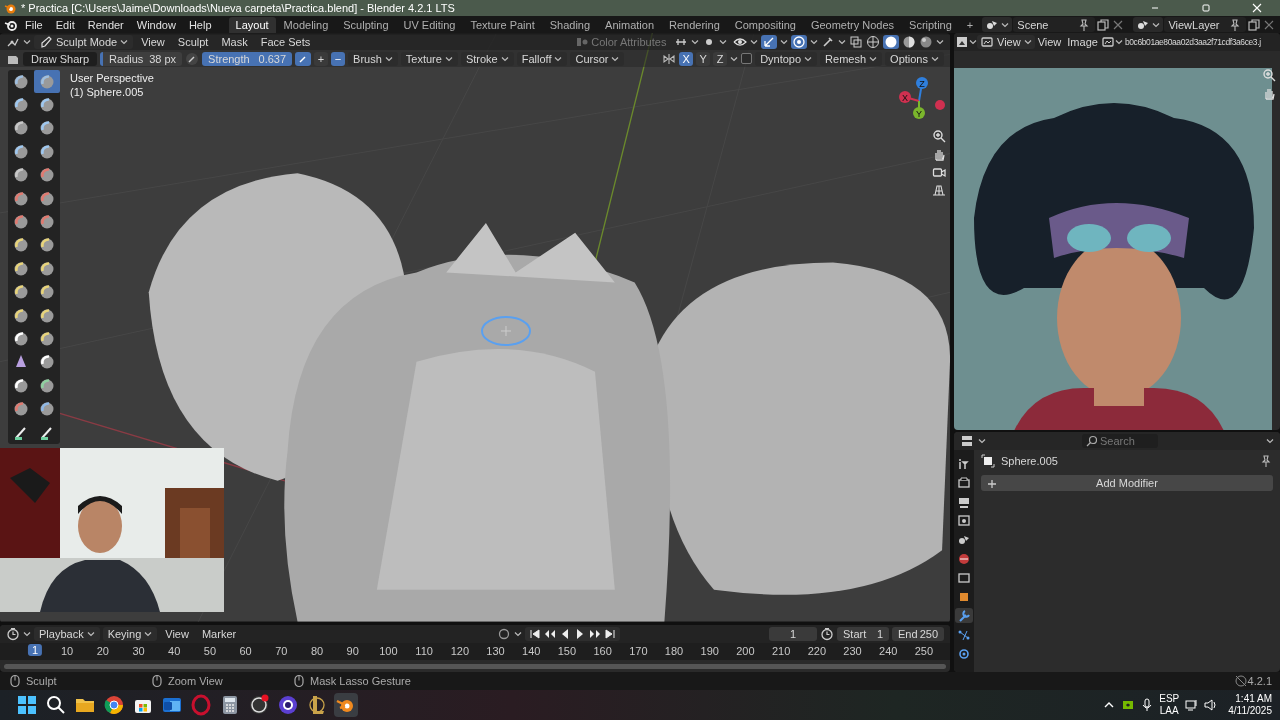 This screenshot has height=720, width=1280. Describe the element at coordinates (1206, 8) in the screenshot. I see `maximize-icon` at that location.